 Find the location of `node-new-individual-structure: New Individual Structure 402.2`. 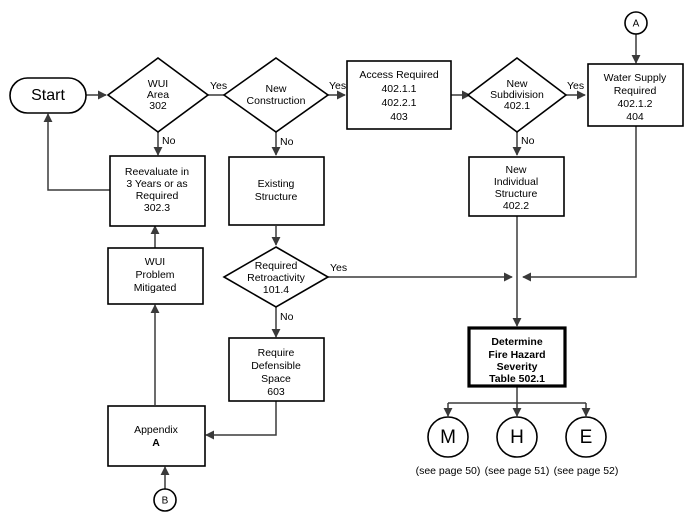

node-new-individual-structure: New Individual Structure 402.2 is located at coordinates (516, 186).